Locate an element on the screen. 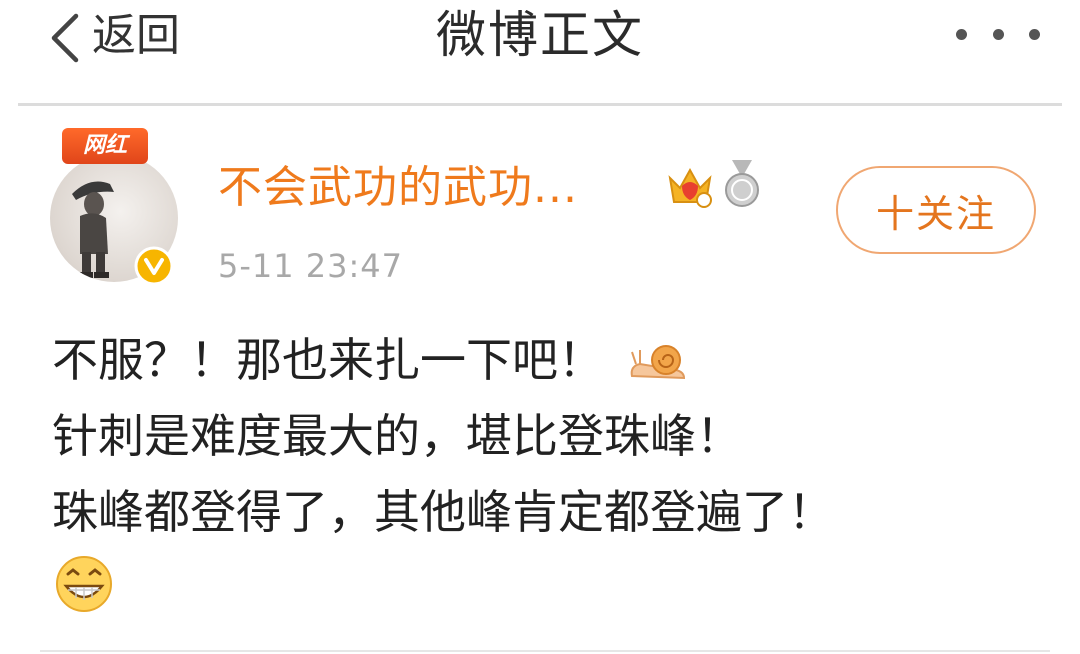 This screenshot has width=1080, height=654. snail-emoji-icon is located at coordinates (658, 362).